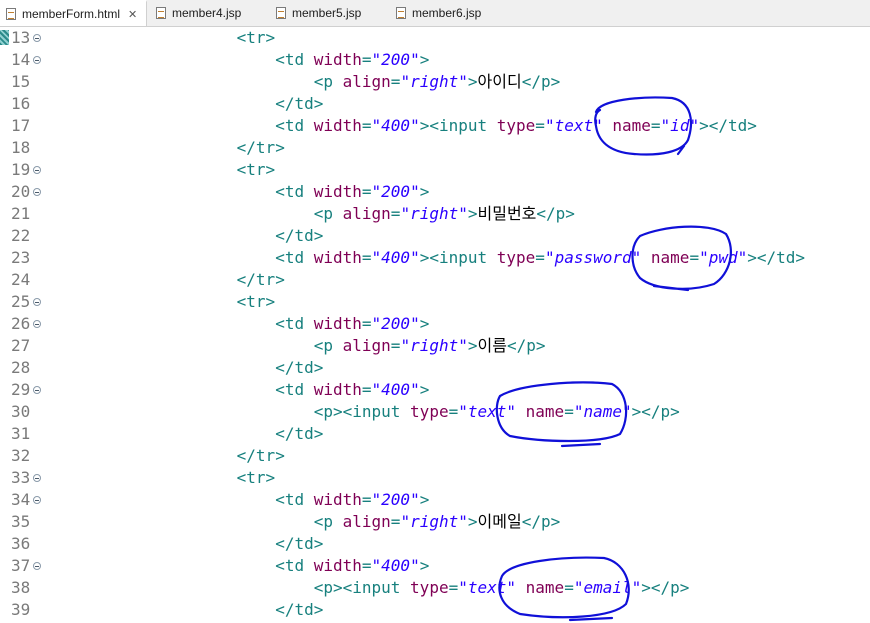  Describe the element at coordinates (11, 14) in the screenshot. I see `html-file-icon` at that location.